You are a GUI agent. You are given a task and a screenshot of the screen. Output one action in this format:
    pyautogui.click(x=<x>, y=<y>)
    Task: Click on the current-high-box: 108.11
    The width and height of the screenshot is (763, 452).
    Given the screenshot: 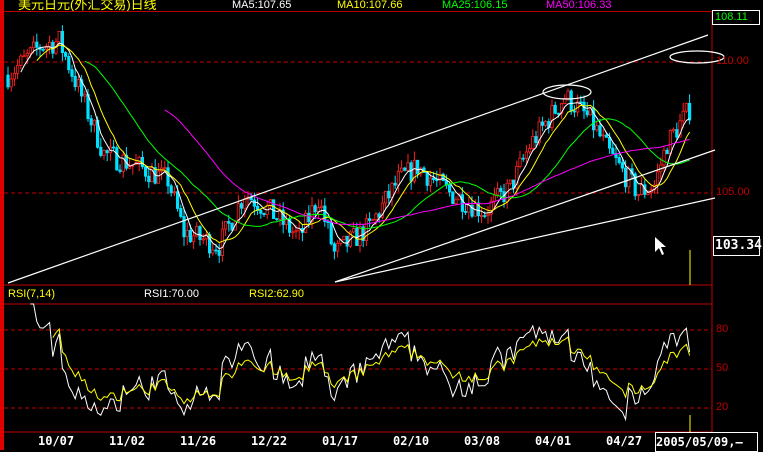 What is the action you would take?
    pyautogui.click(x=736, y=17)
    